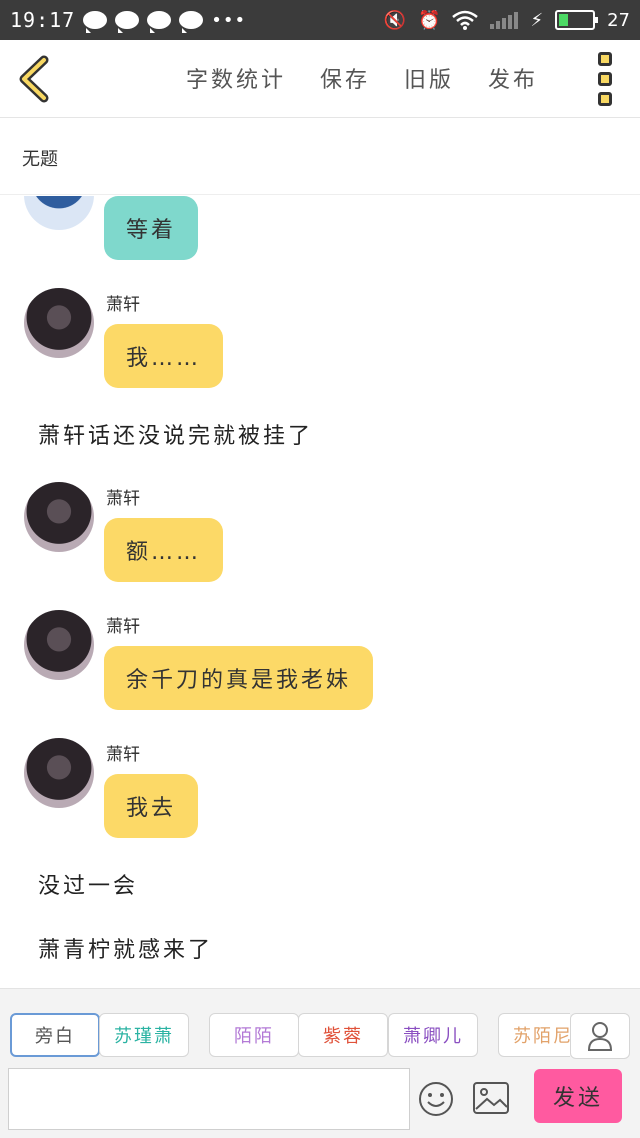 This screenshot has height=1138, width=640. What do you see at coordinates (608, 79) in the screenshot?
I see `menu-vertical-icon` at bounding box center [608, 79].